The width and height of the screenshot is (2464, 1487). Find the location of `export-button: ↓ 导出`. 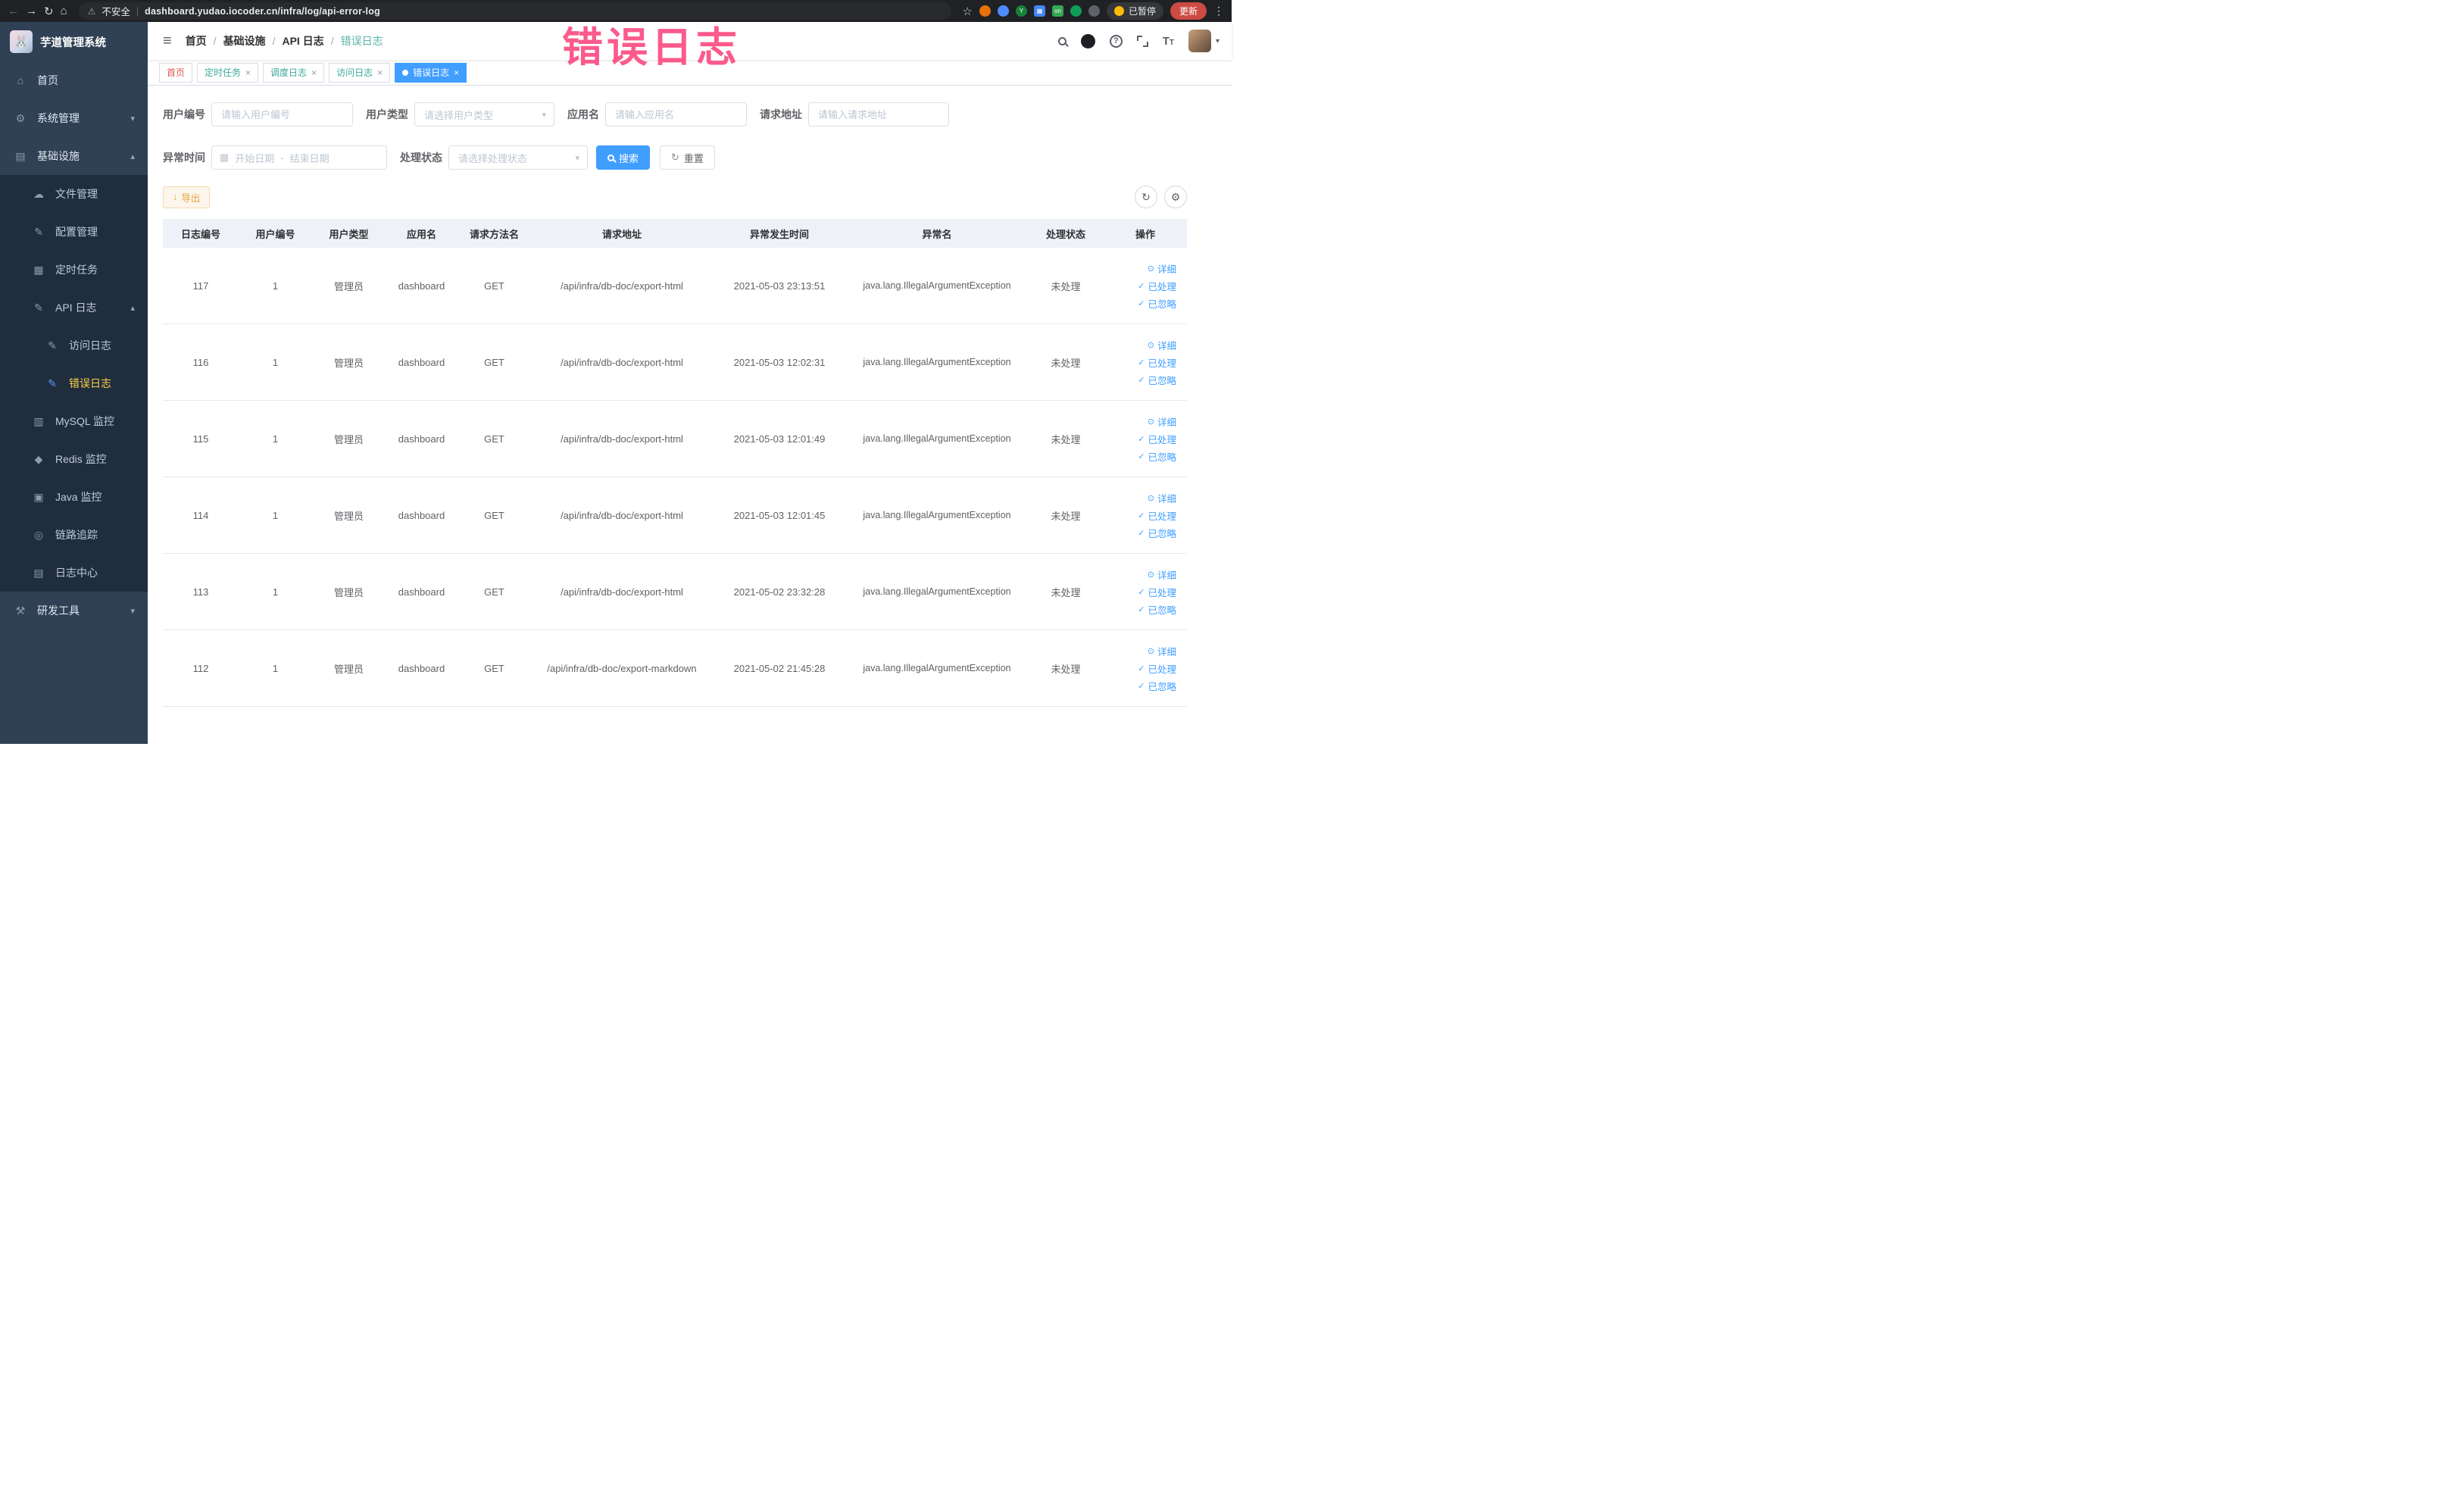

export-button: ↓ 导出 is located at coordinates (187, 197).